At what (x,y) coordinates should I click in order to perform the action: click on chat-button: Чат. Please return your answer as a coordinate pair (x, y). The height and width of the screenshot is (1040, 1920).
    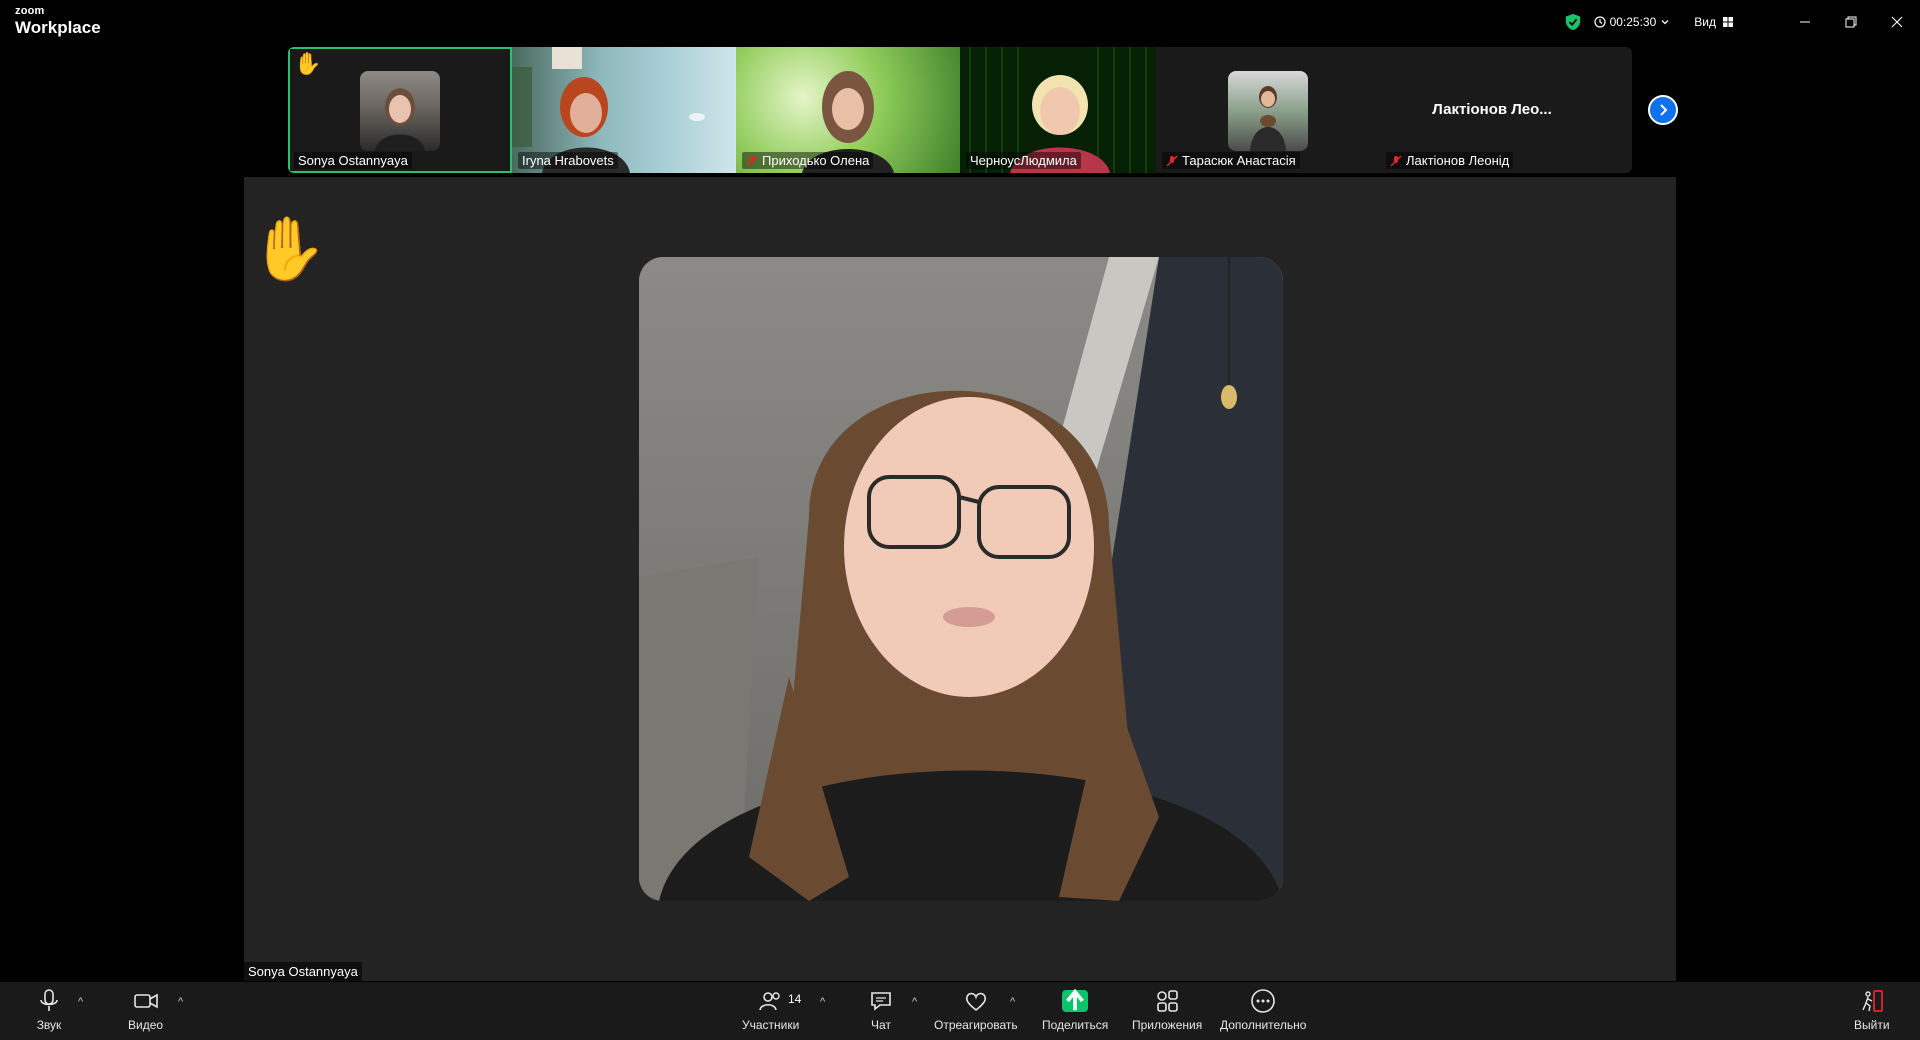
    Looking at the image, I should click on (881, 1010).